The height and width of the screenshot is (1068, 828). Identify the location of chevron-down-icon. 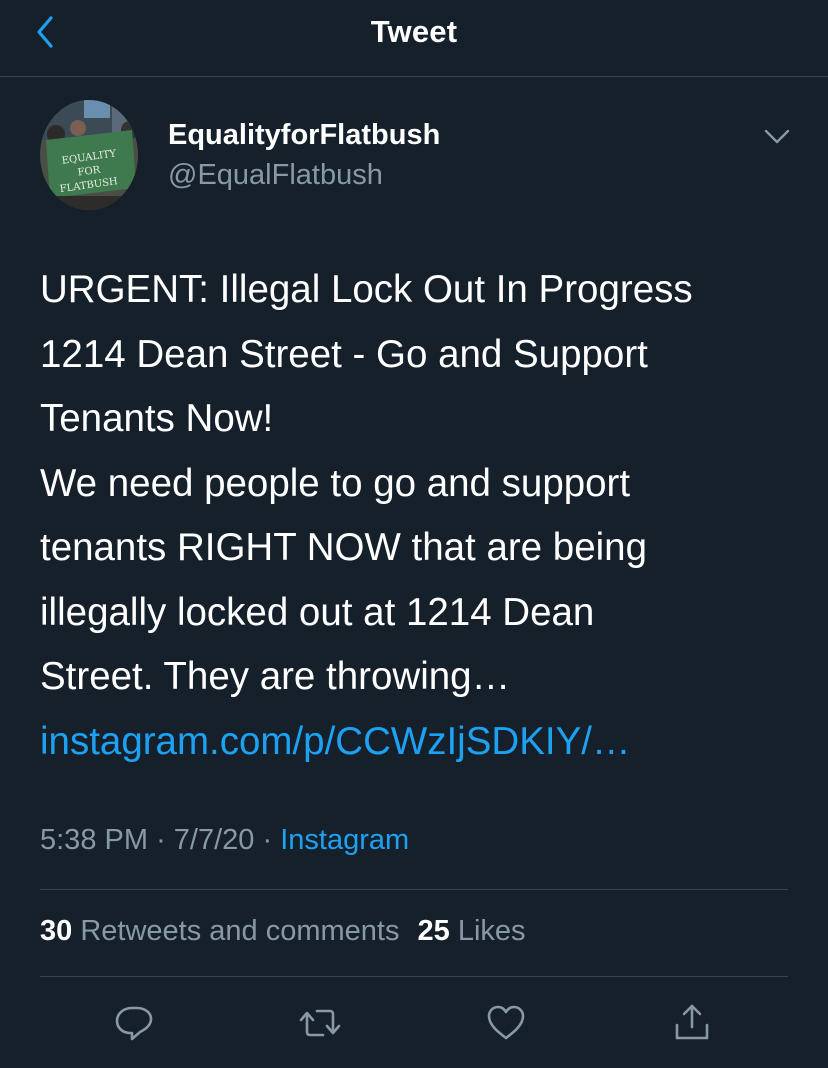
(777, 136).